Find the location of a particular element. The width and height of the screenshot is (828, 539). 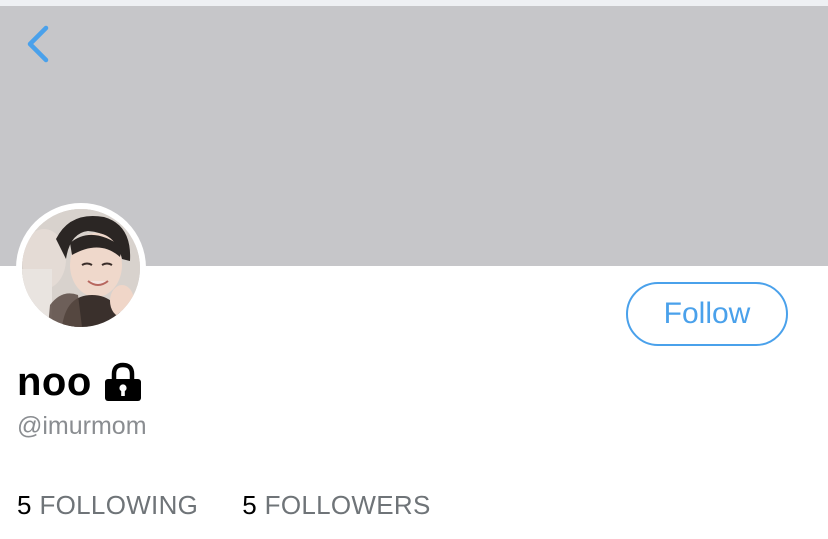

display-name-row: noo is located at coordinates (80, 382).